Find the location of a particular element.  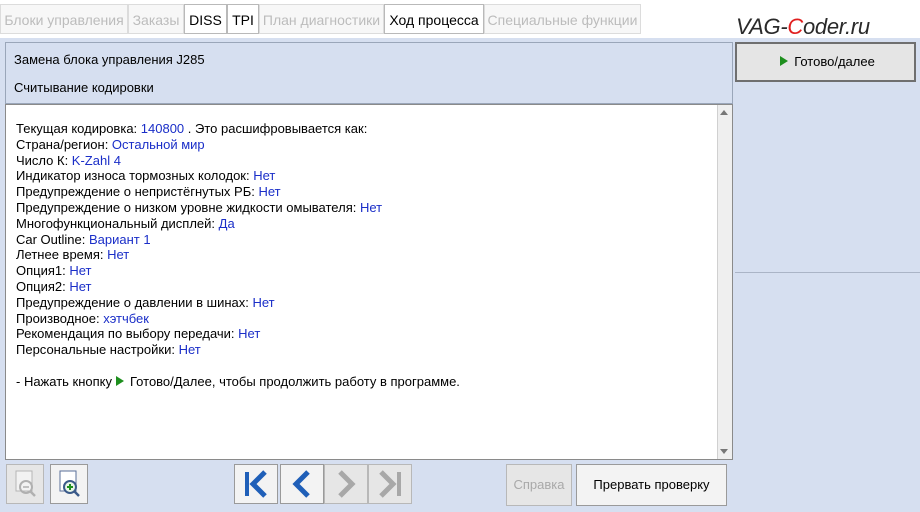

coding-suffix: . Это расшифровывается как: is located at coordinates (276, 128).